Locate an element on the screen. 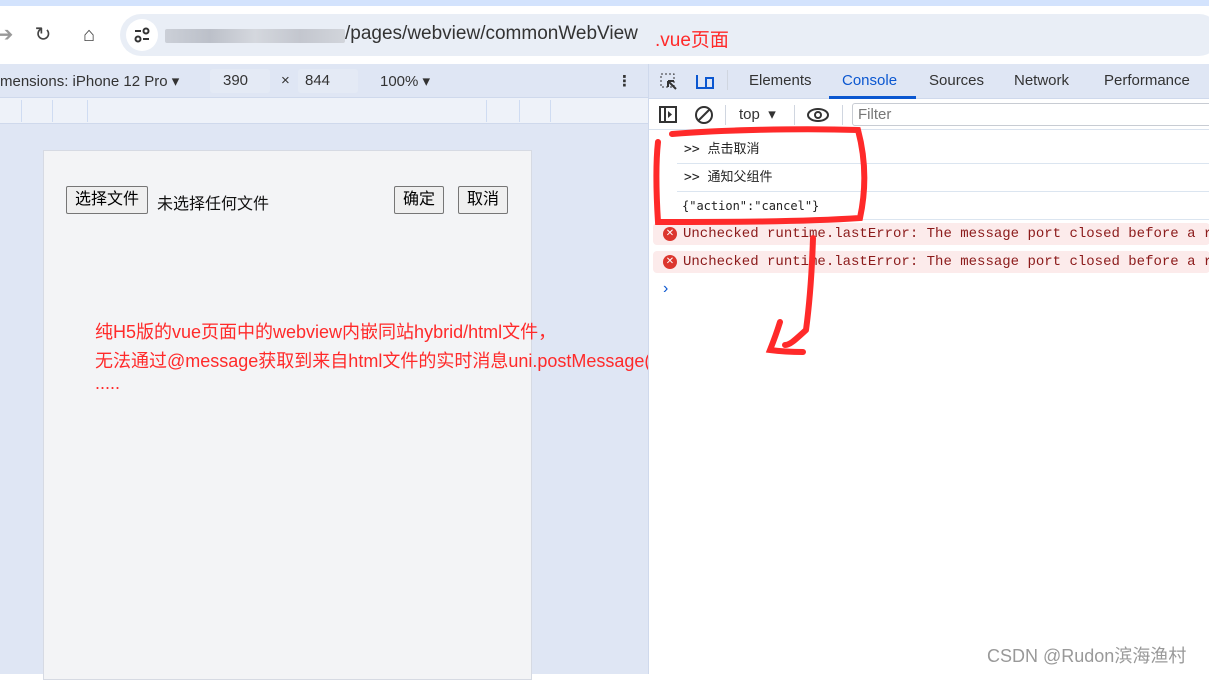  choose-file-button: 选择文件 is located at coordinates (107, 200).